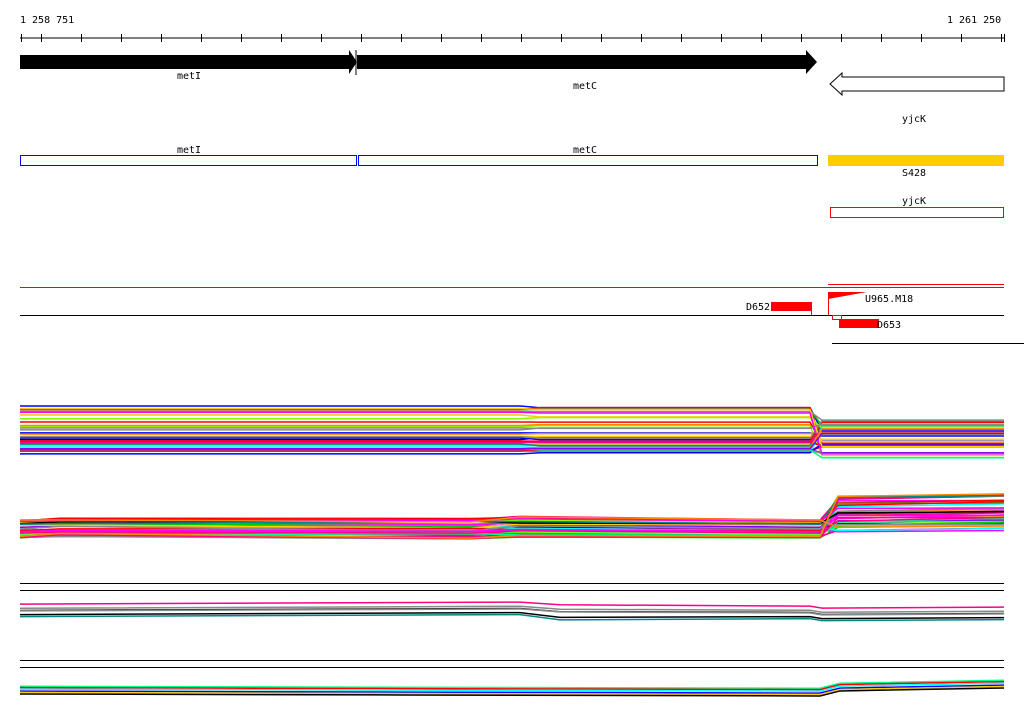  What do you see at coordinates (974, 20) in the screenshot?
I see `ruler-end-label: 1 261 250` at bounding box center [974, 20].